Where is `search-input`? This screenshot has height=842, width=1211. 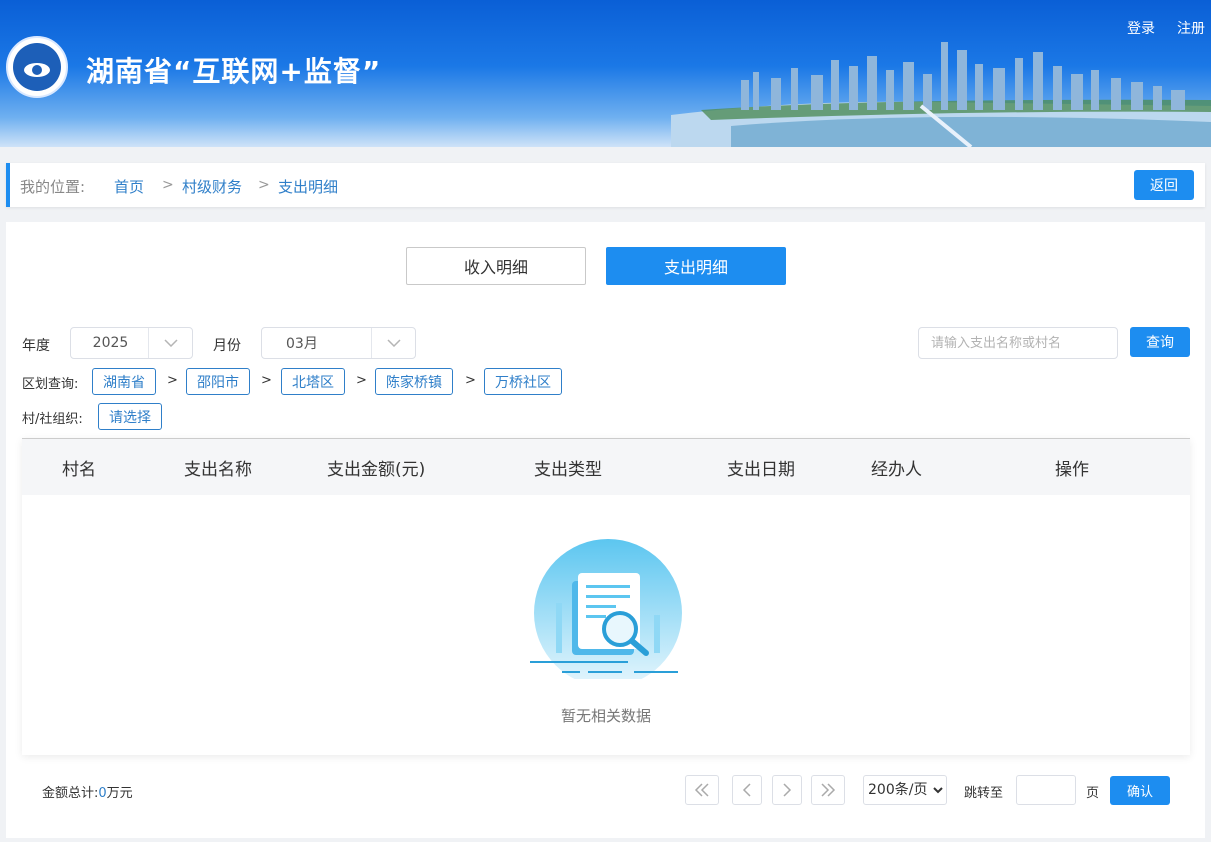
search-input is located at coordinates (1018, 343).